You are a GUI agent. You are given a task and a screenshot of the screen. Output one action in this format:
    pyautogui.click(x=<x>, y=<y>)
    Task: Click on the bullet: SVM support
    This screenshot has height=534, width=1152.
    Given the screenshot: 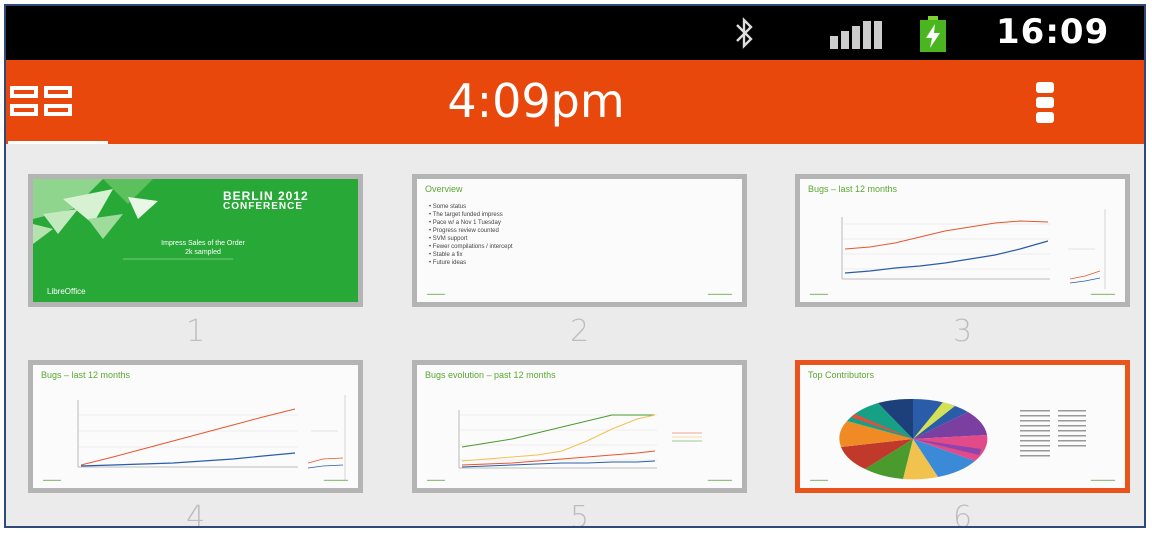 What is the action you would take?
    pyautogui.click(x=470, y=239)
    